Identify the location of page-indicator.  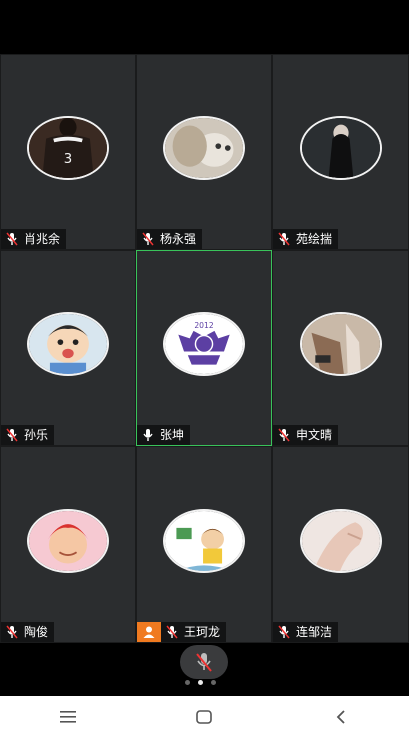
(200, 682).